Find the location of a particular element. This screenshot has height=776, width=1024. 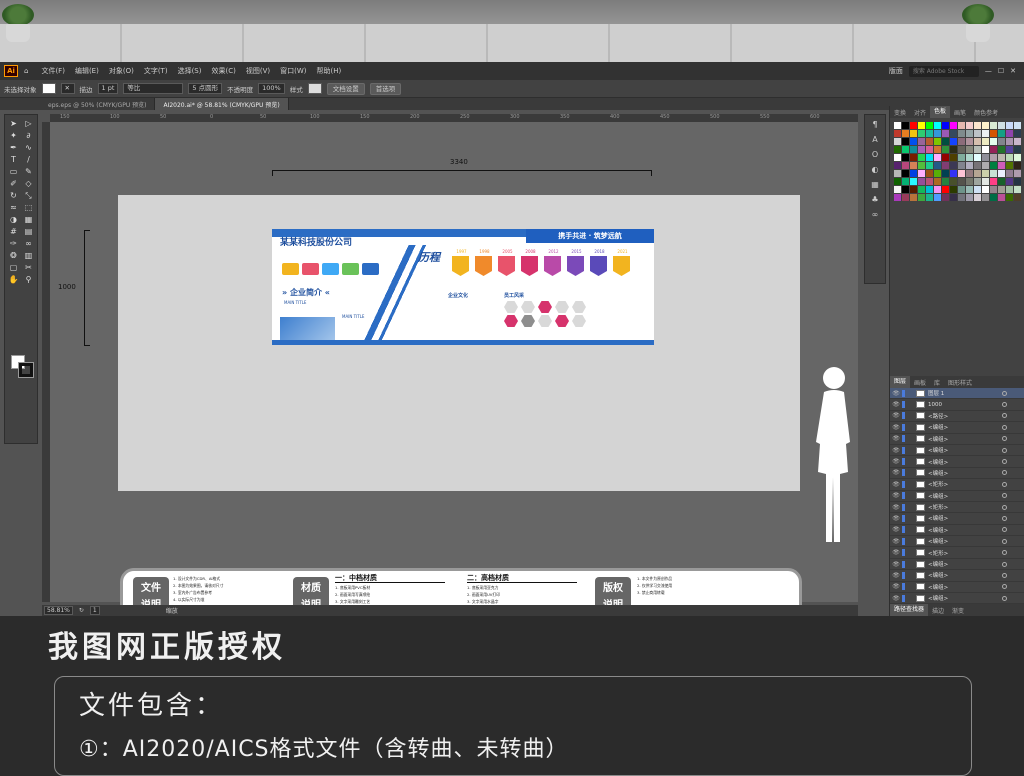

direct-selection-tool-icon: ▷ is located at coordinates (28, 124).